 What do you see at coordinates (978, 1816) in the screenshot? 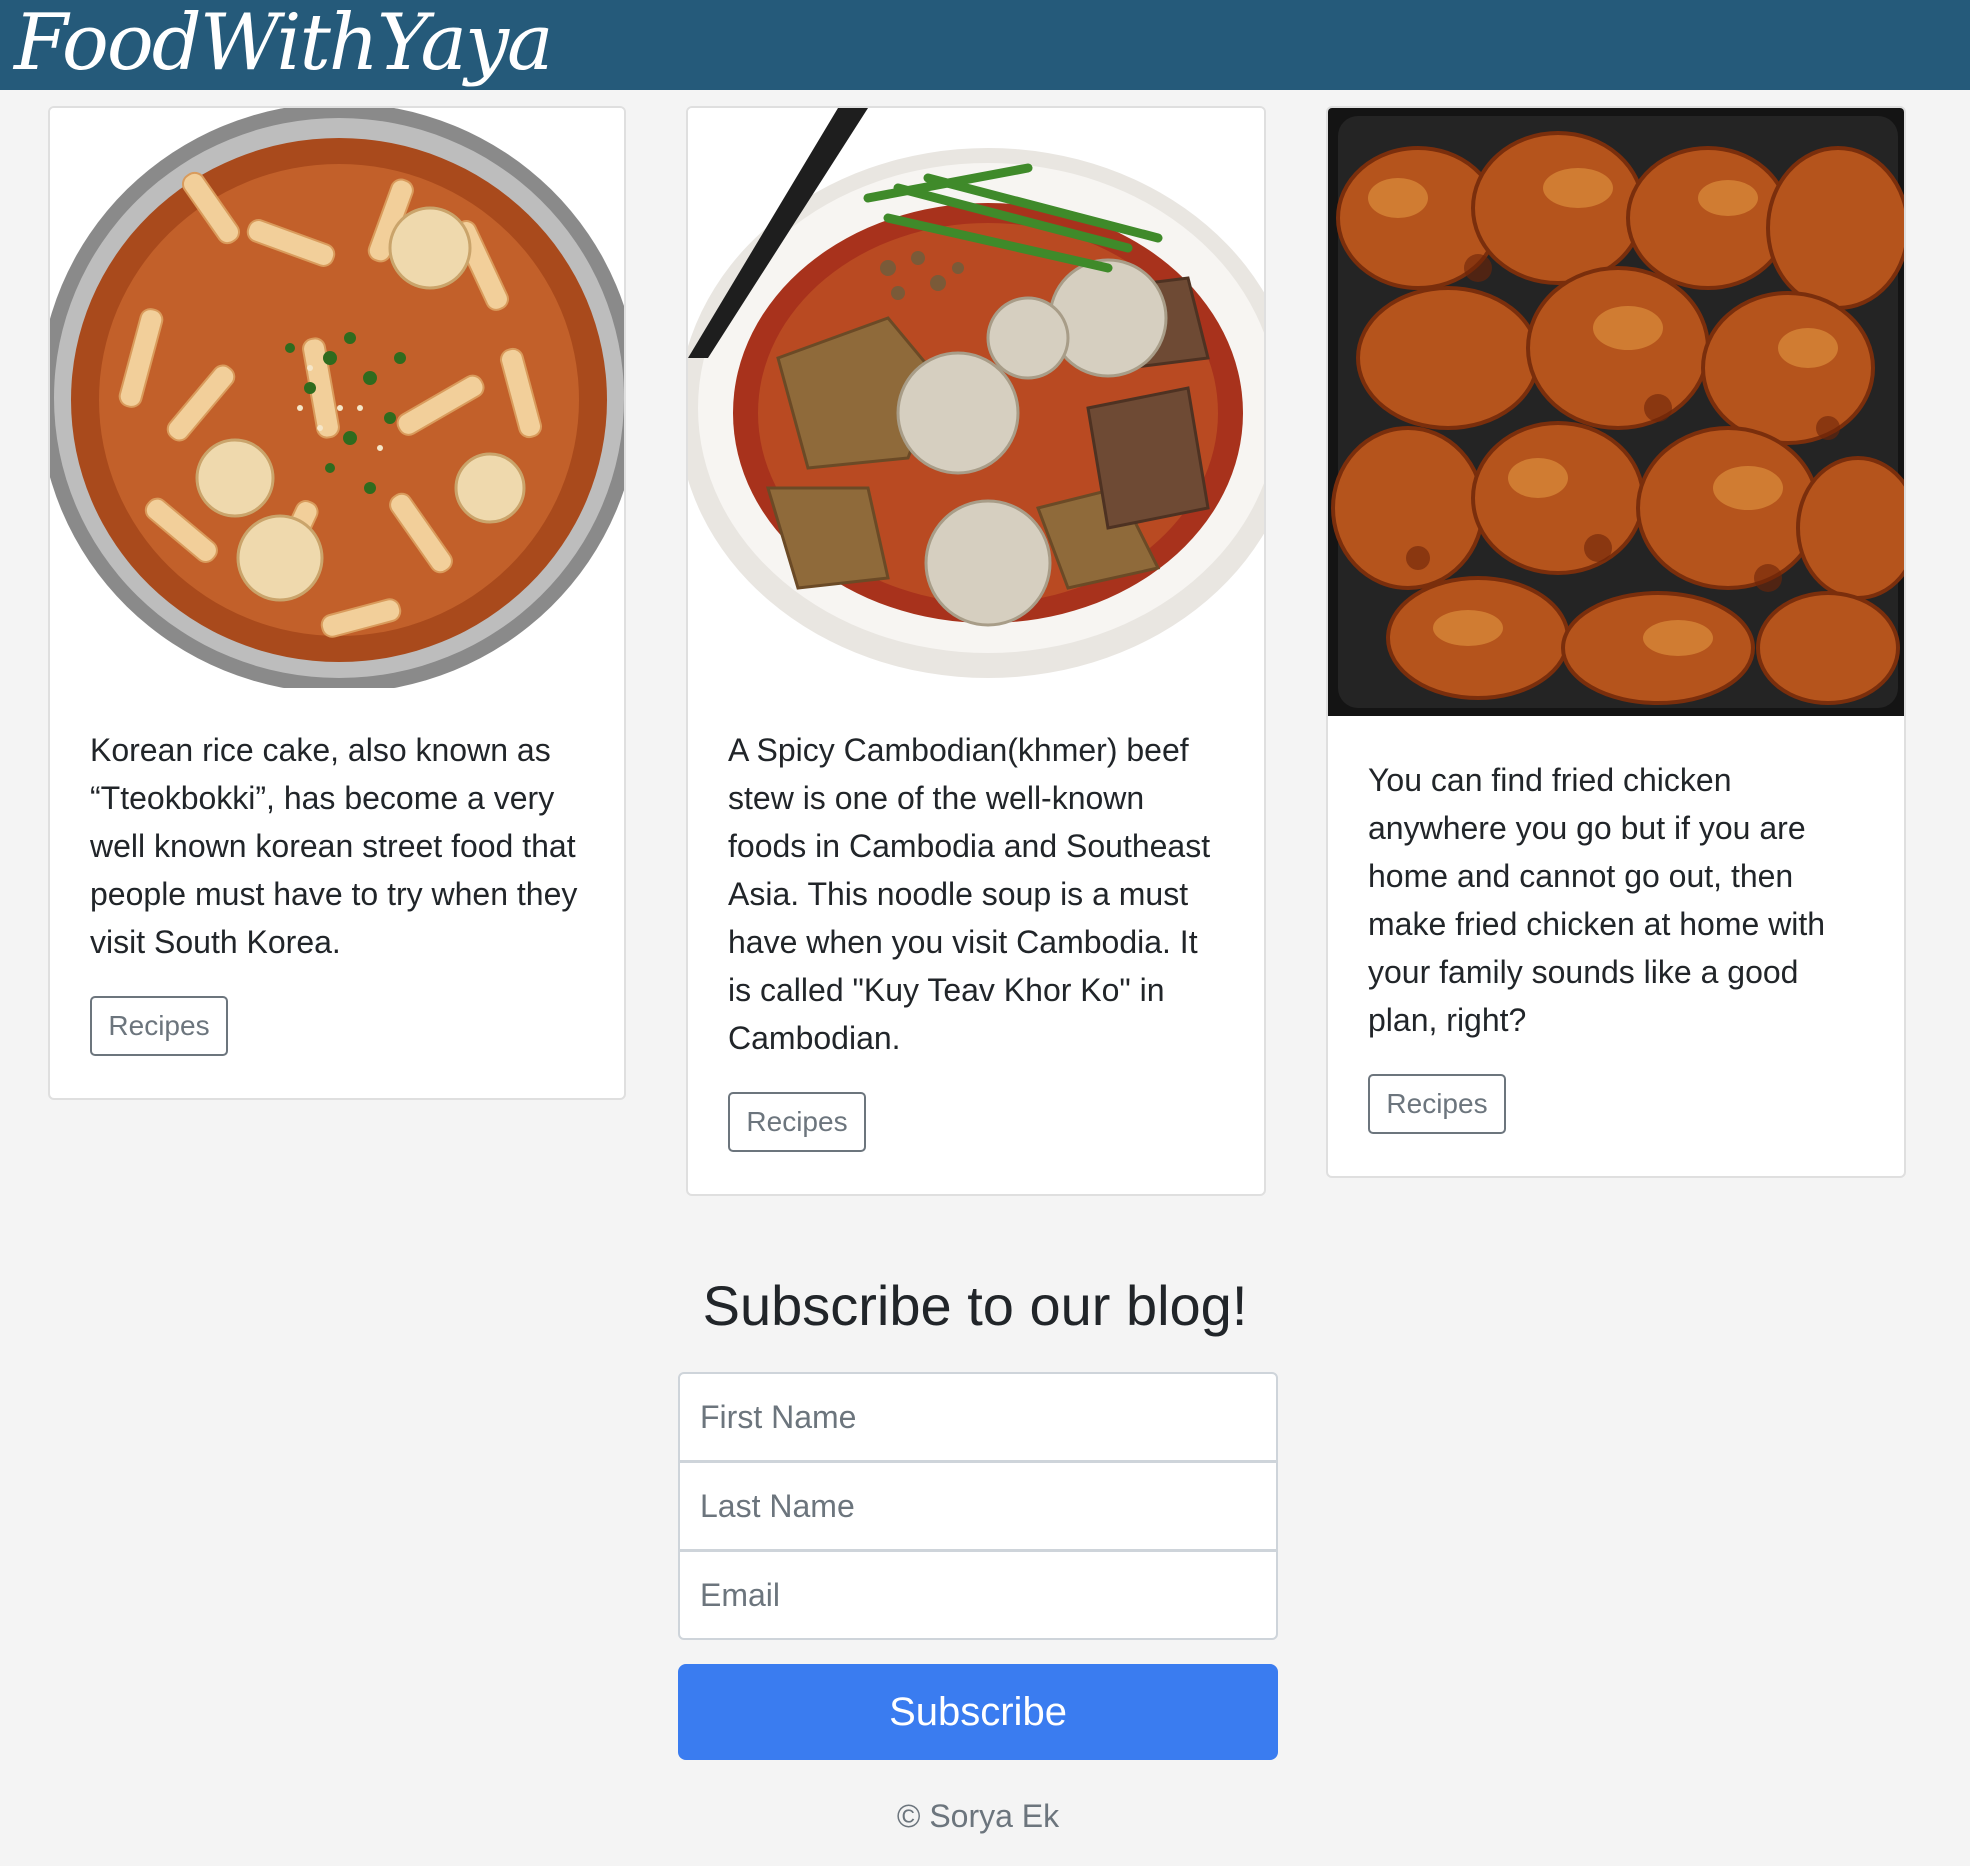
I see `footer-copyright: © Sorya Ek` at bounding box center [978, 1816].